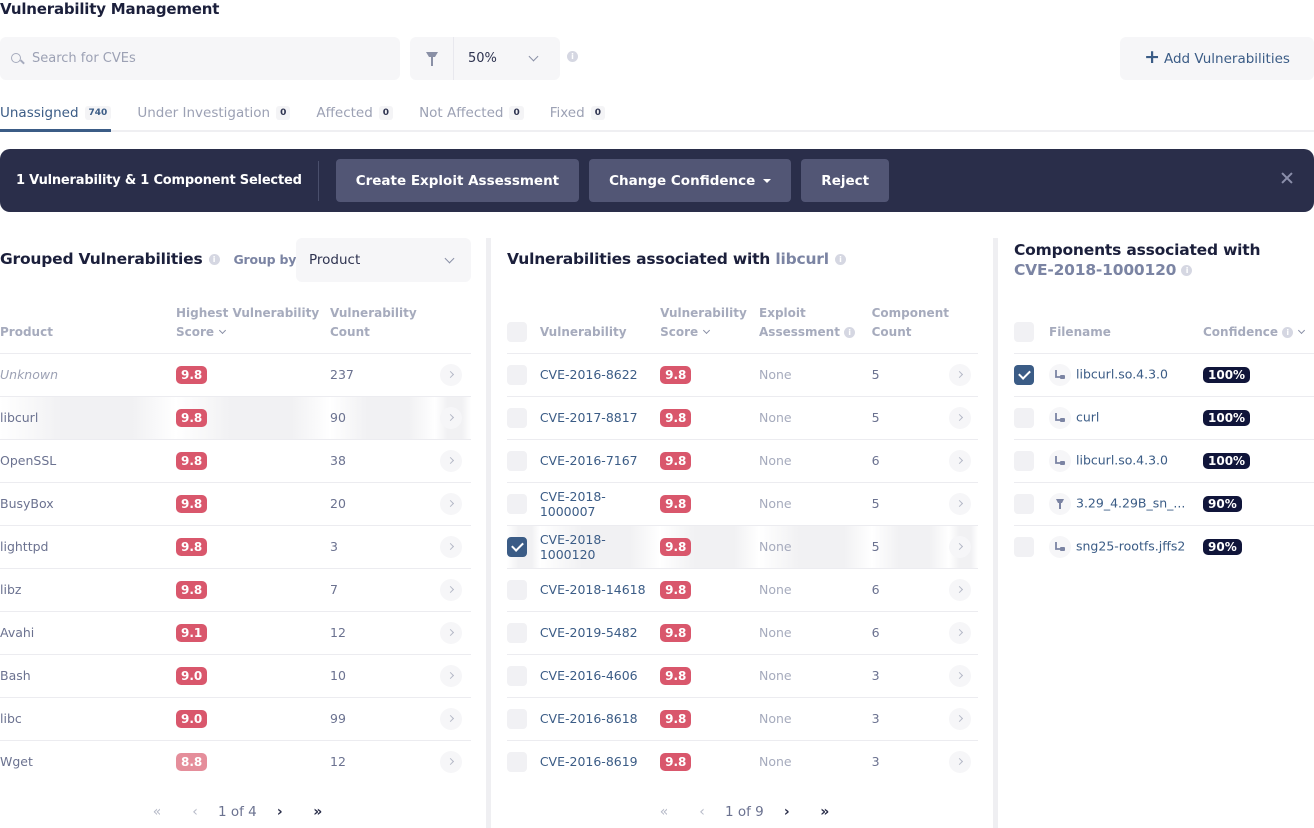  What do you see at coordinates (235, 504) in the screenshot?
I see `grouped-row: BusyBox 9.8 20` at bounding box center [235, 504].